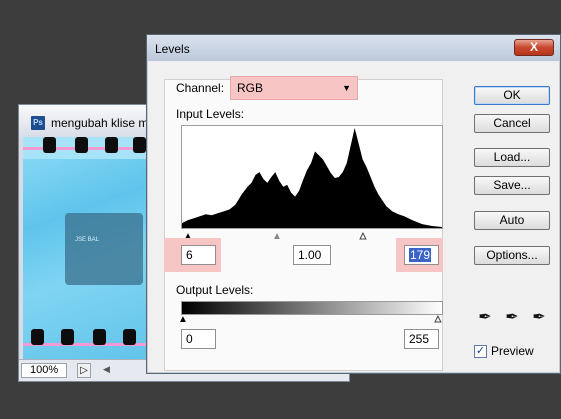 The width and height of the screenshot is (561, 419). What do you see at coordinates (539, 318) in the screenshot?
I see `white-eyedropper-icon: ✒` at bounding box center [539, 318].